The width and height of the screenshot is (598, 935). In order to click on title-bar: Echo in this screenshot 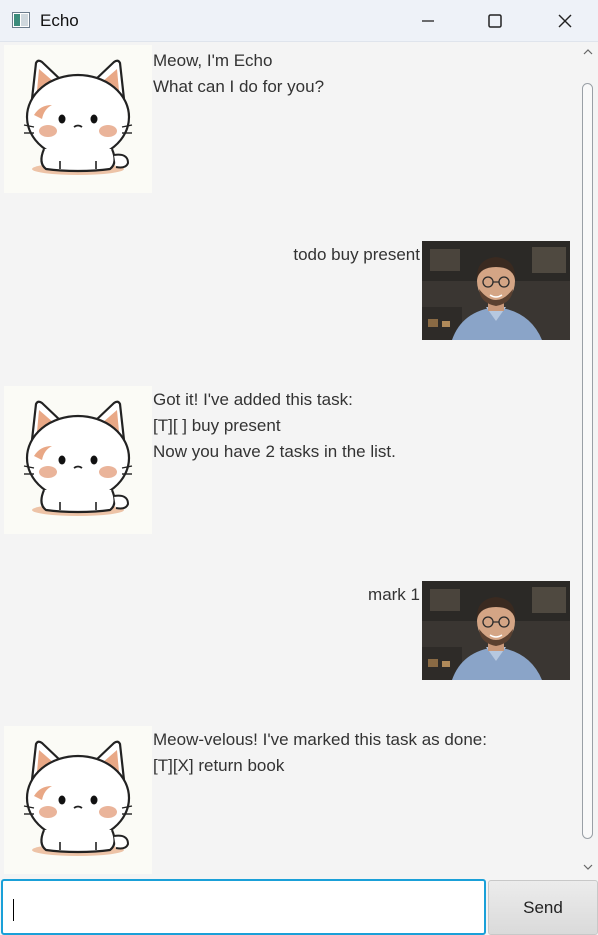, I will do `click(299, 21)`.